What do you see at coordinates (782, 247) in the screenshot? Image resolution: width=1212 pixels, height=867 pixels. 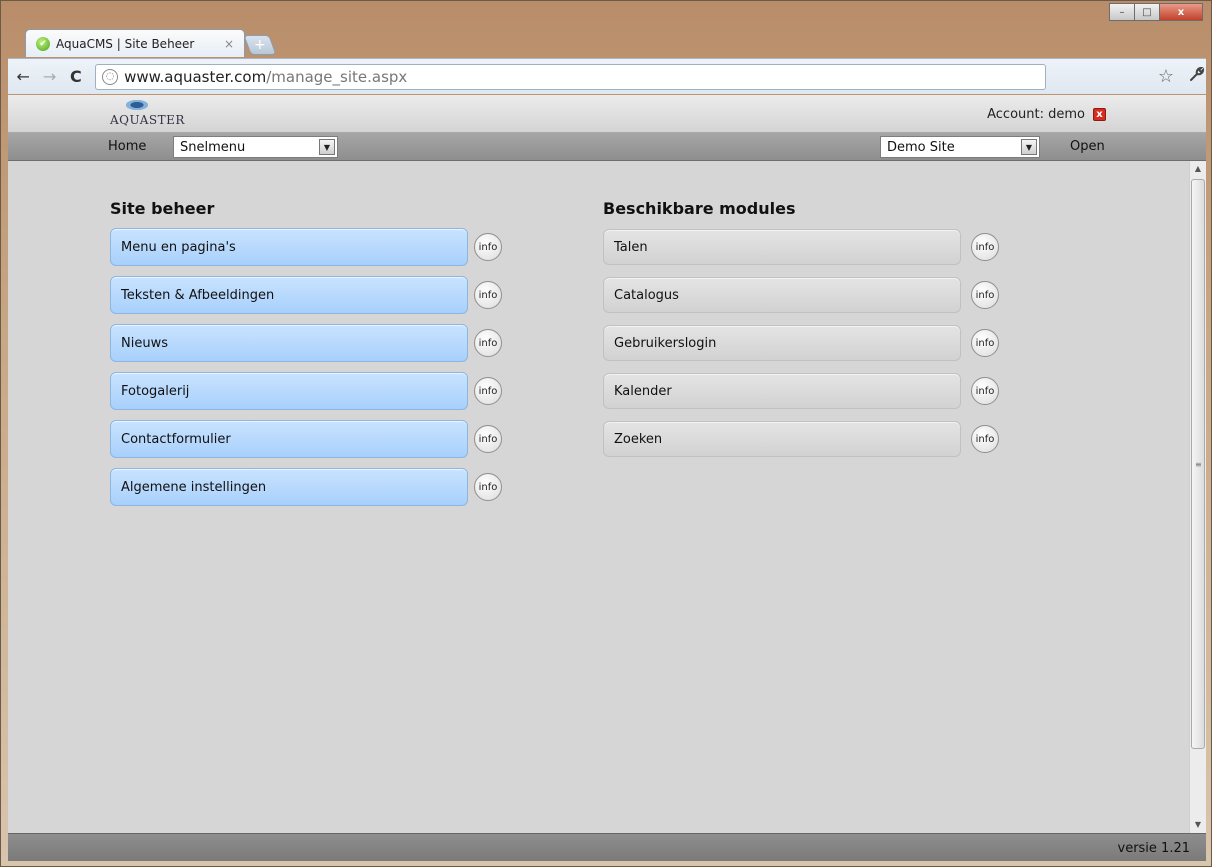 I see `languages-module-button: Talen` at bounding box center [782, 247].